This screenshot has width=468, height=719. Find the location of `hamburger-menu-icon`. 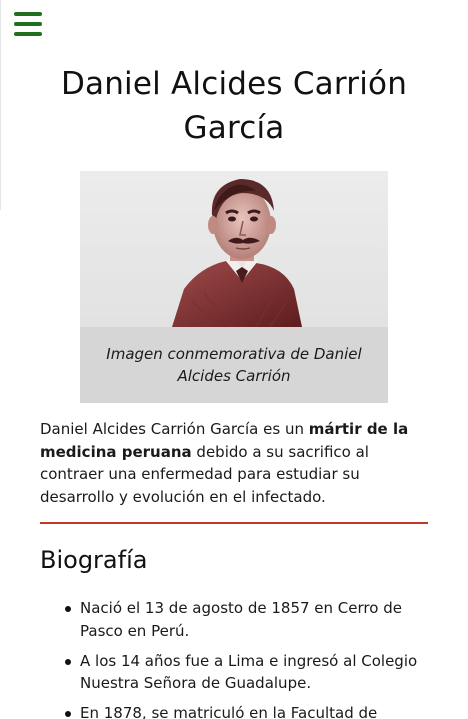

hamburger-menu-icon is located at coordinates (28, 24).